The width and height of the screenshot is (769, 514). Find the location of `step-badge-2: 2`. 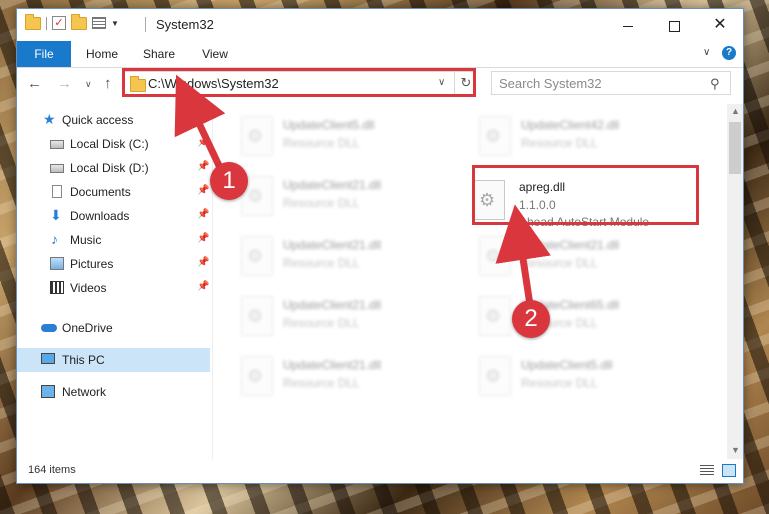

step-badge-2: 2 is located at coordinates (531, 319).